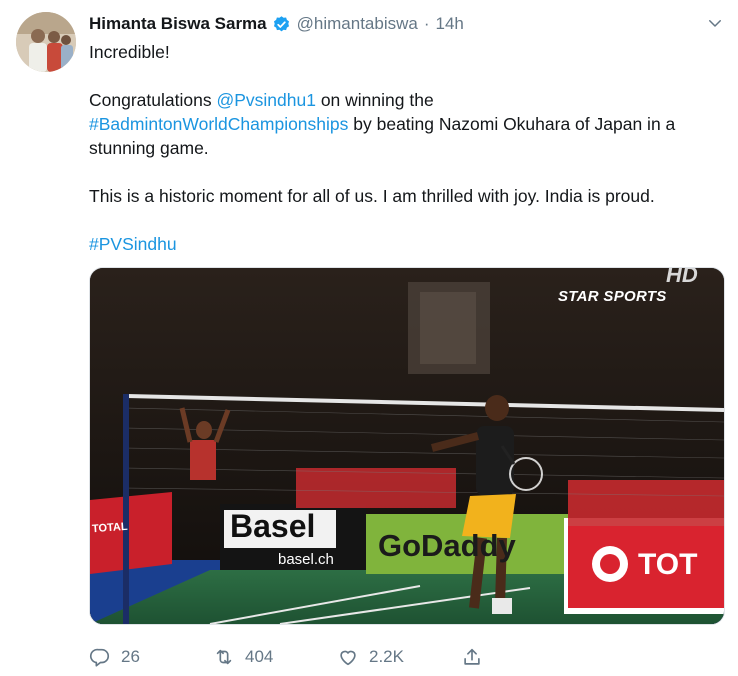 This screenshot has height=676, width=738. Describe the element at coordinates (281, 23) in the screenshot. I see `verified-icon` at that location.